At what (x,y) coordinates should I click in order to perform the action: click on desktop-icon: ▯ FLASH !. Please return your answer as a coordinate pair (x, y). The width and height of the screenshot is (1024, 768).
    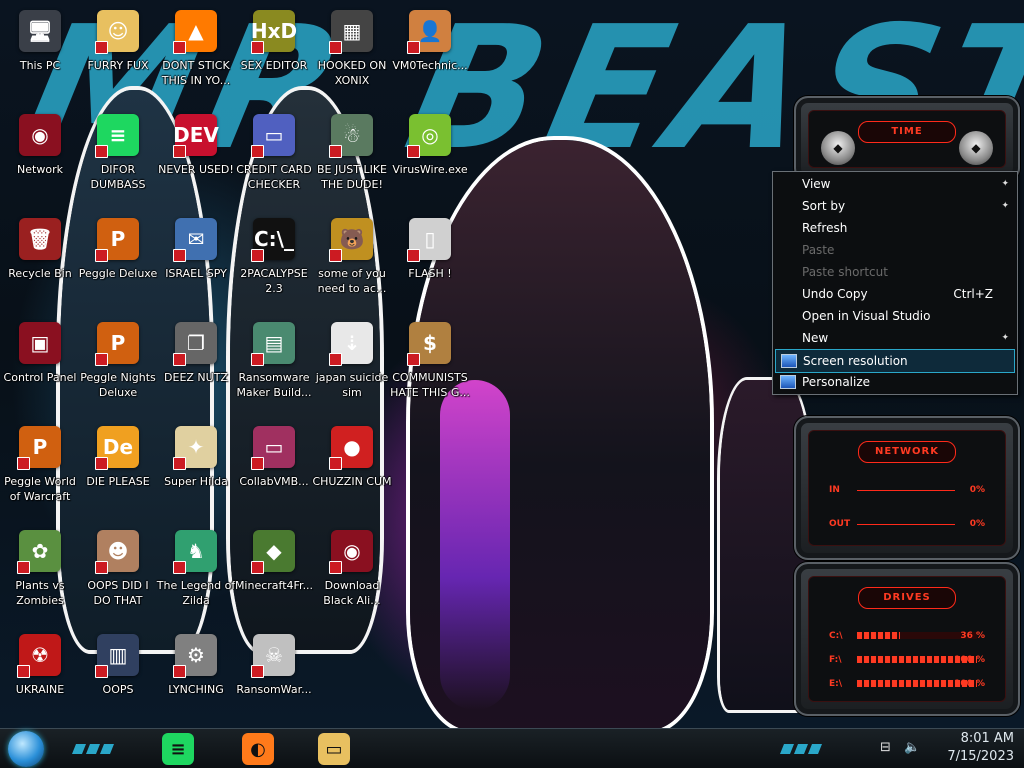
    Looking at the image, I should click on (430, 258).